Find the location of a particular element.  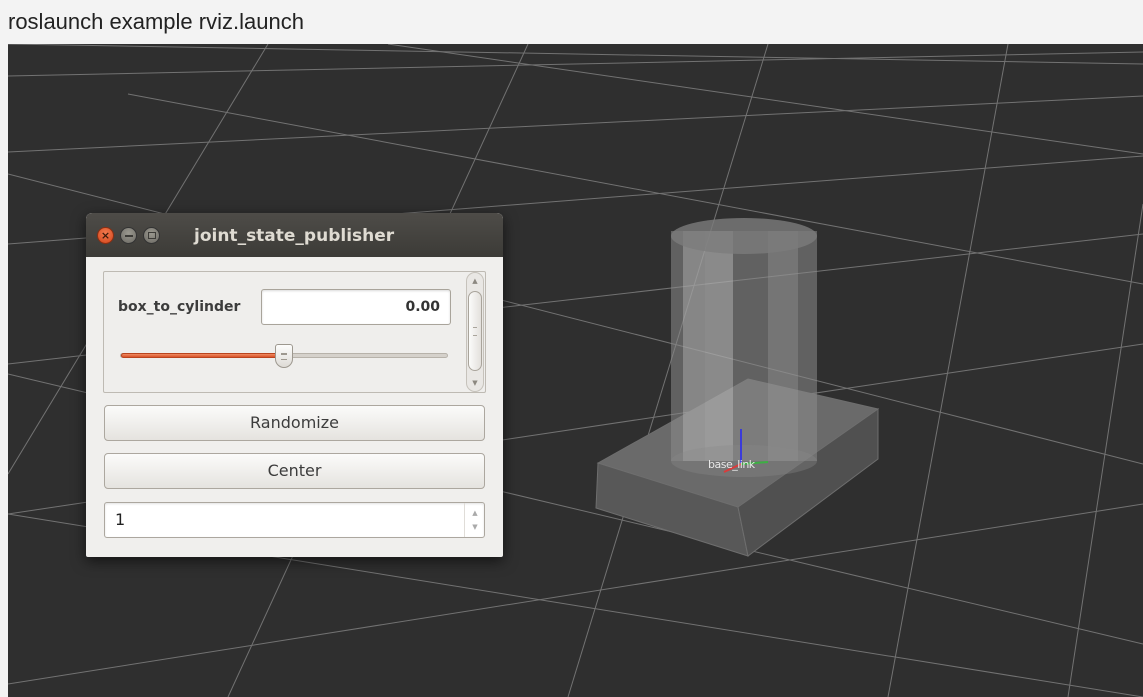

window-title: joint_state_publisher is located at coordinates (294, 236).